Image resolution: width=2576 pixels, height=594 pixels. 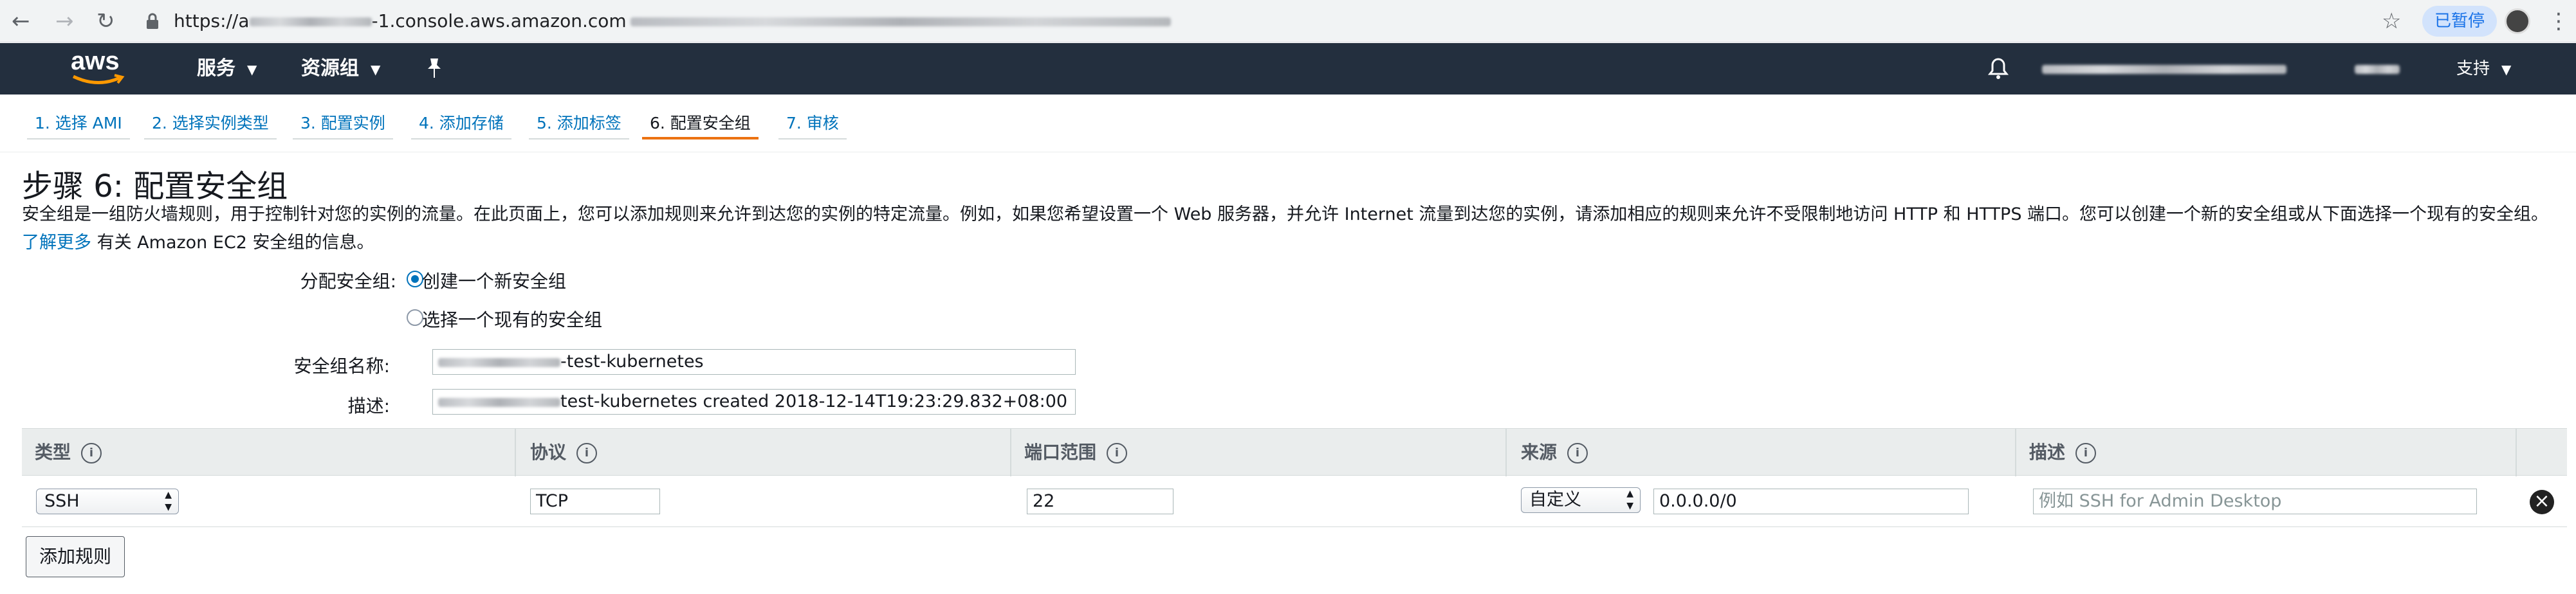 I want to click on column-type-label: 类型, so click(x=53, y=453).